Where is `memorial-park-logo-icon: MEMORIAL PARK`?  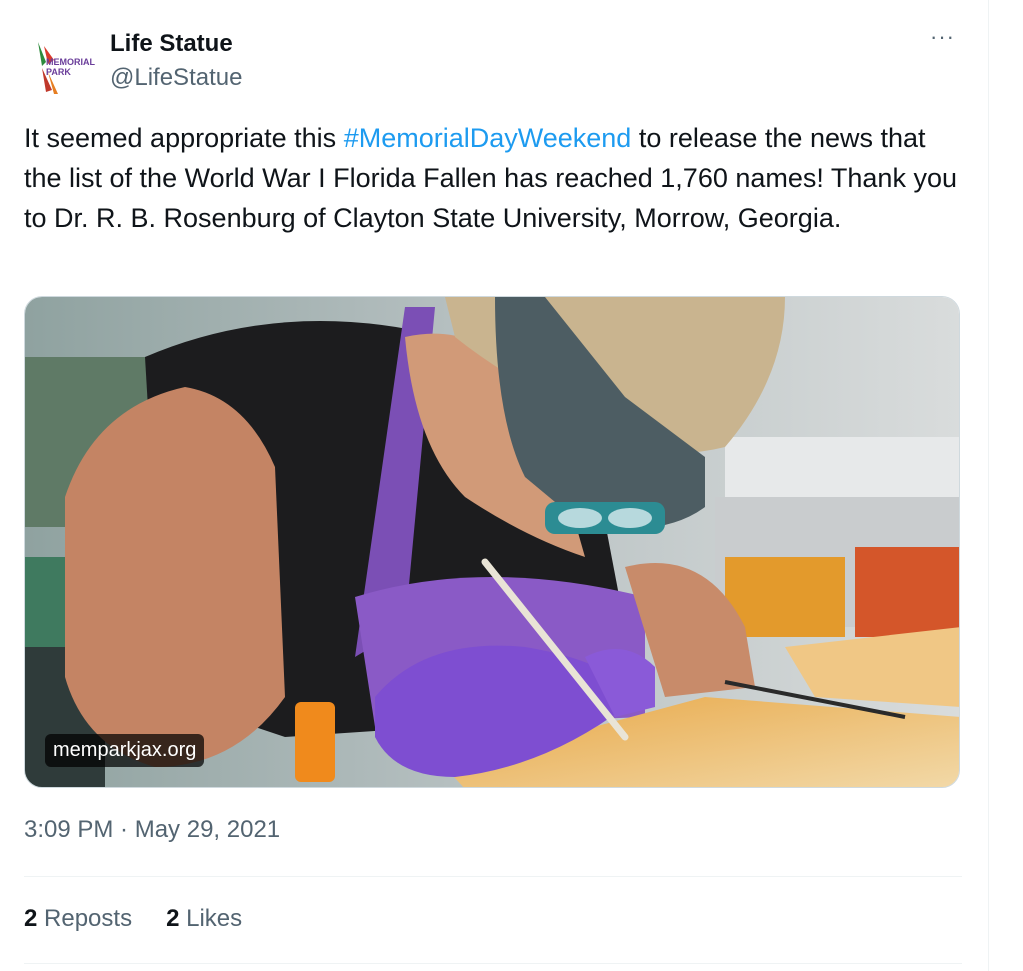 memorial-park-logo-icon: MEMORIAL PARK is located at coordinates (60, 68).